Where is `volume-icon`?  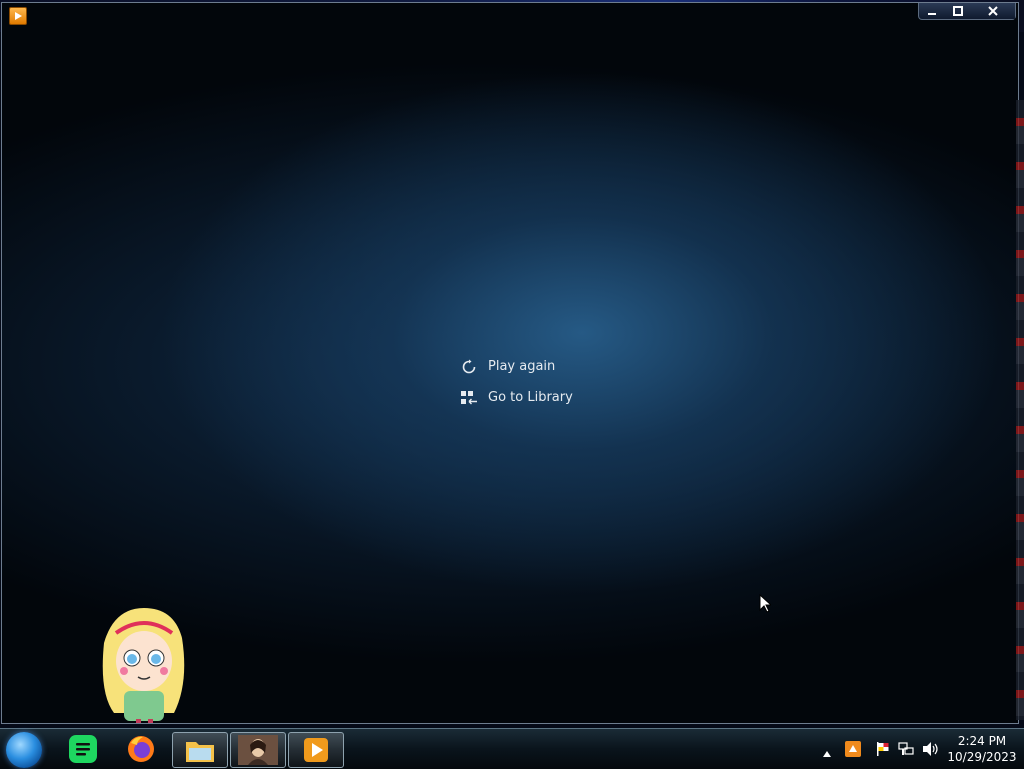 volume-icon is located at coordinates (930, 749).